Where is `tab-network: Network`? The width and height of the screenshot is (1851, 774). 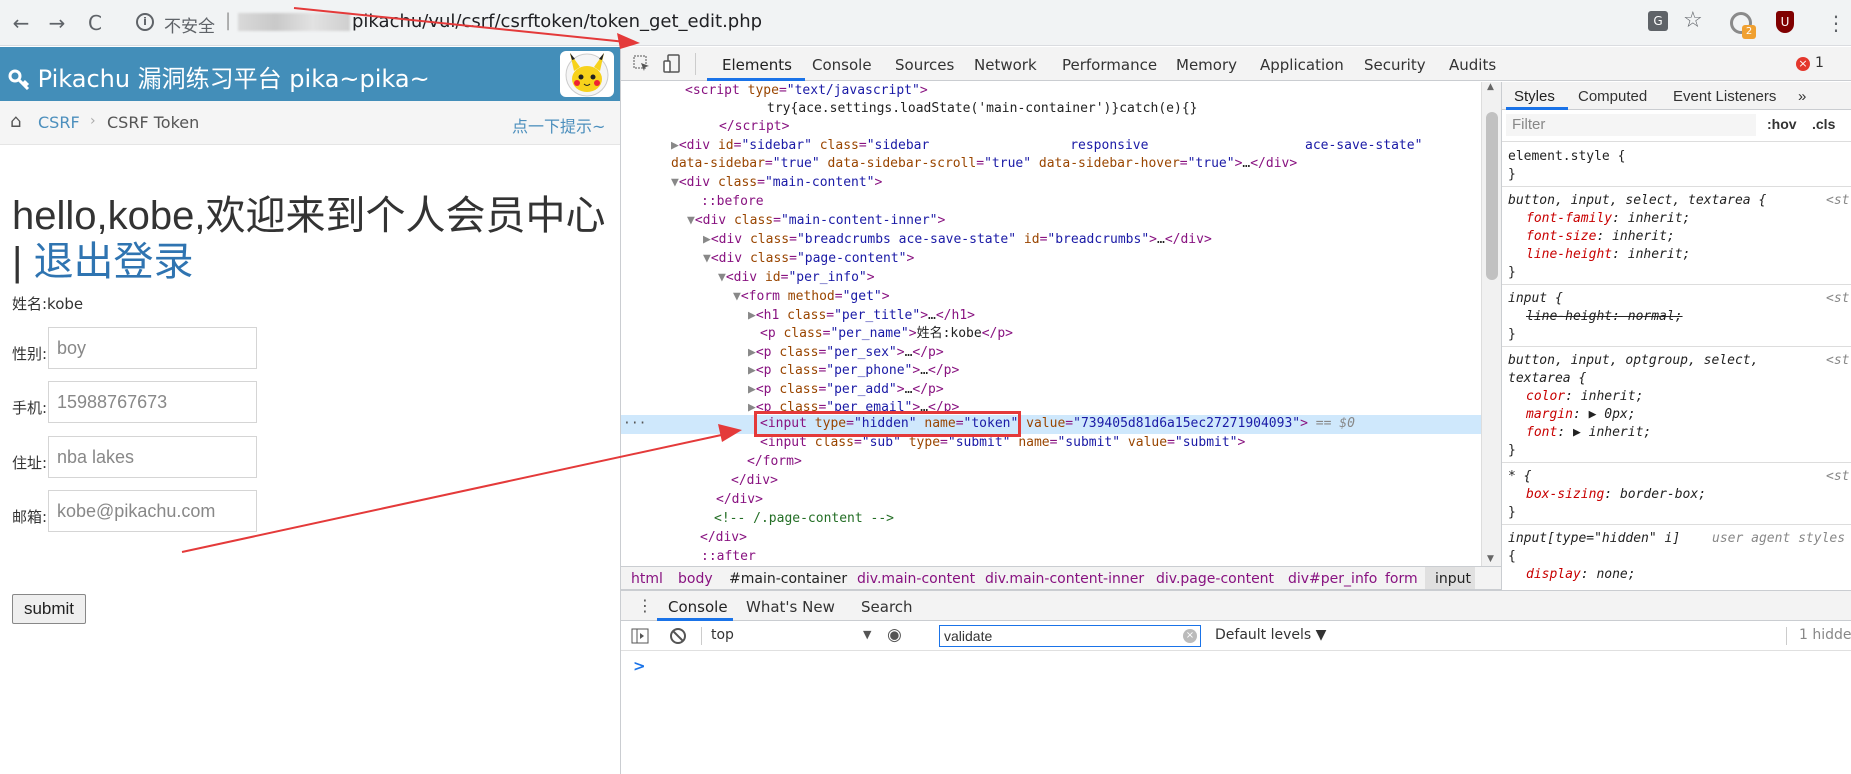
tab-network: Network is located at coordinates (1005, 65).